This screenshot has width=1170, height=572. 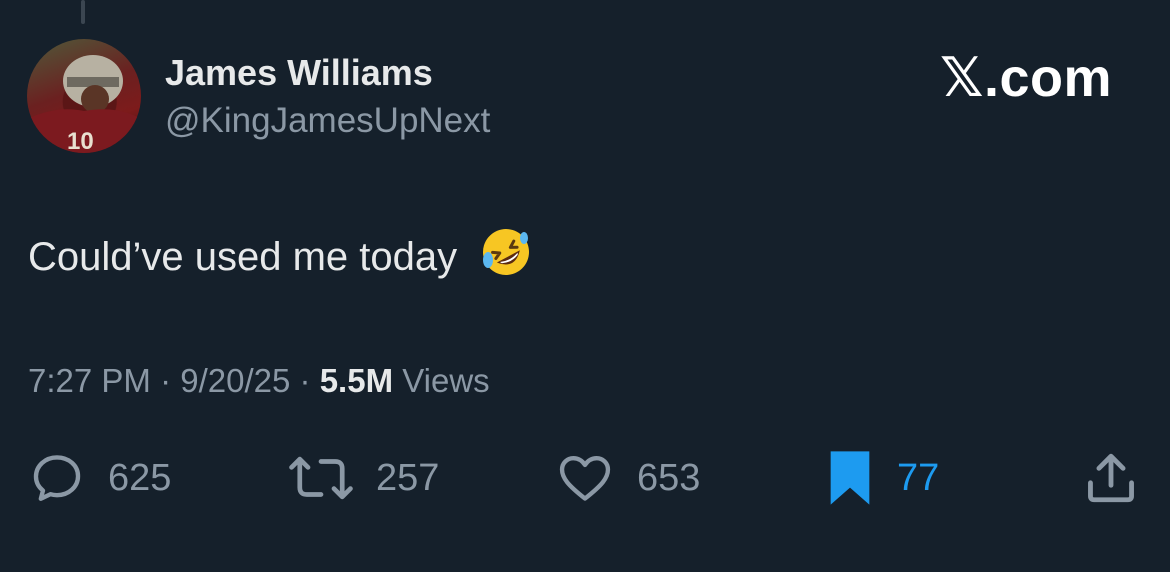 I want to click on share-button, so click(x=1111, y=478).